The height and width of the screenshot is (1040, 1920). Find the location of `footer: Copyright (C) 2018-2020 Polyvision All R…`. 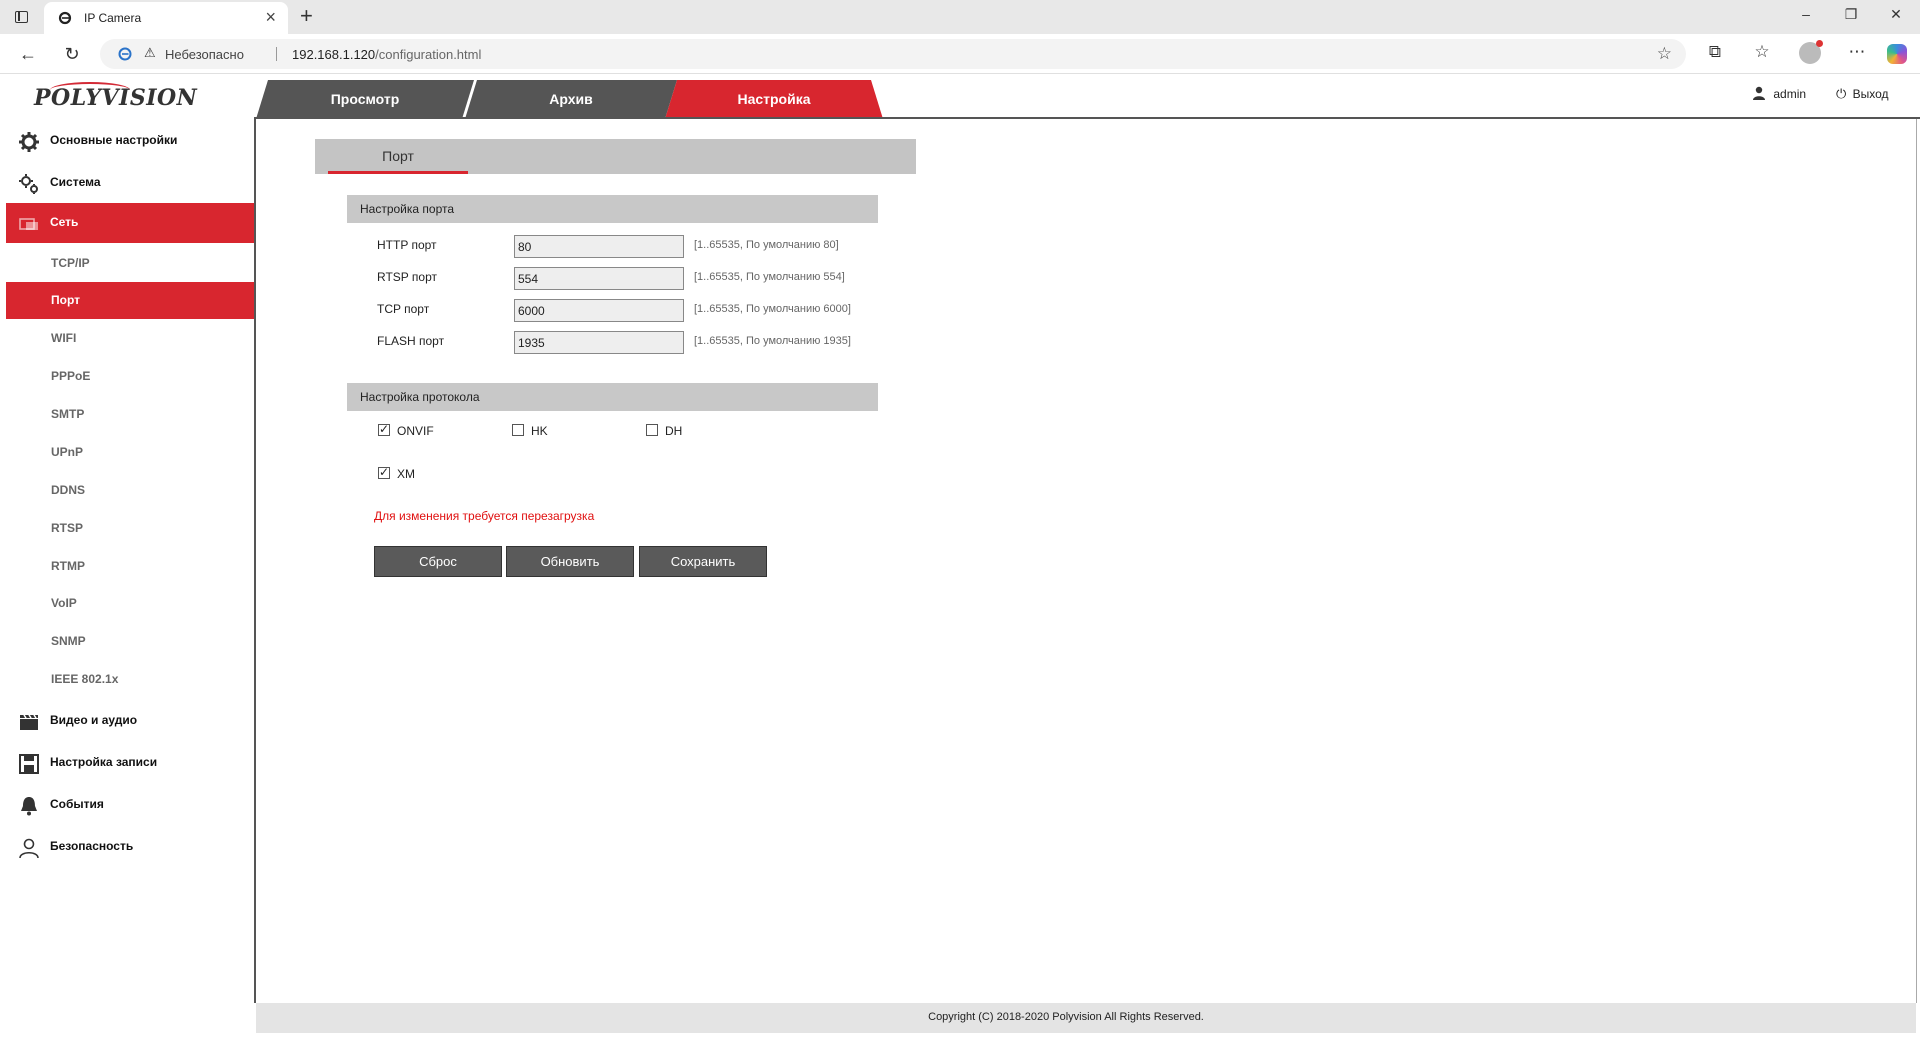

footer: Copyright (C) 2018-2020 Polyvision All R… is located at coordinates (1086, 1018).